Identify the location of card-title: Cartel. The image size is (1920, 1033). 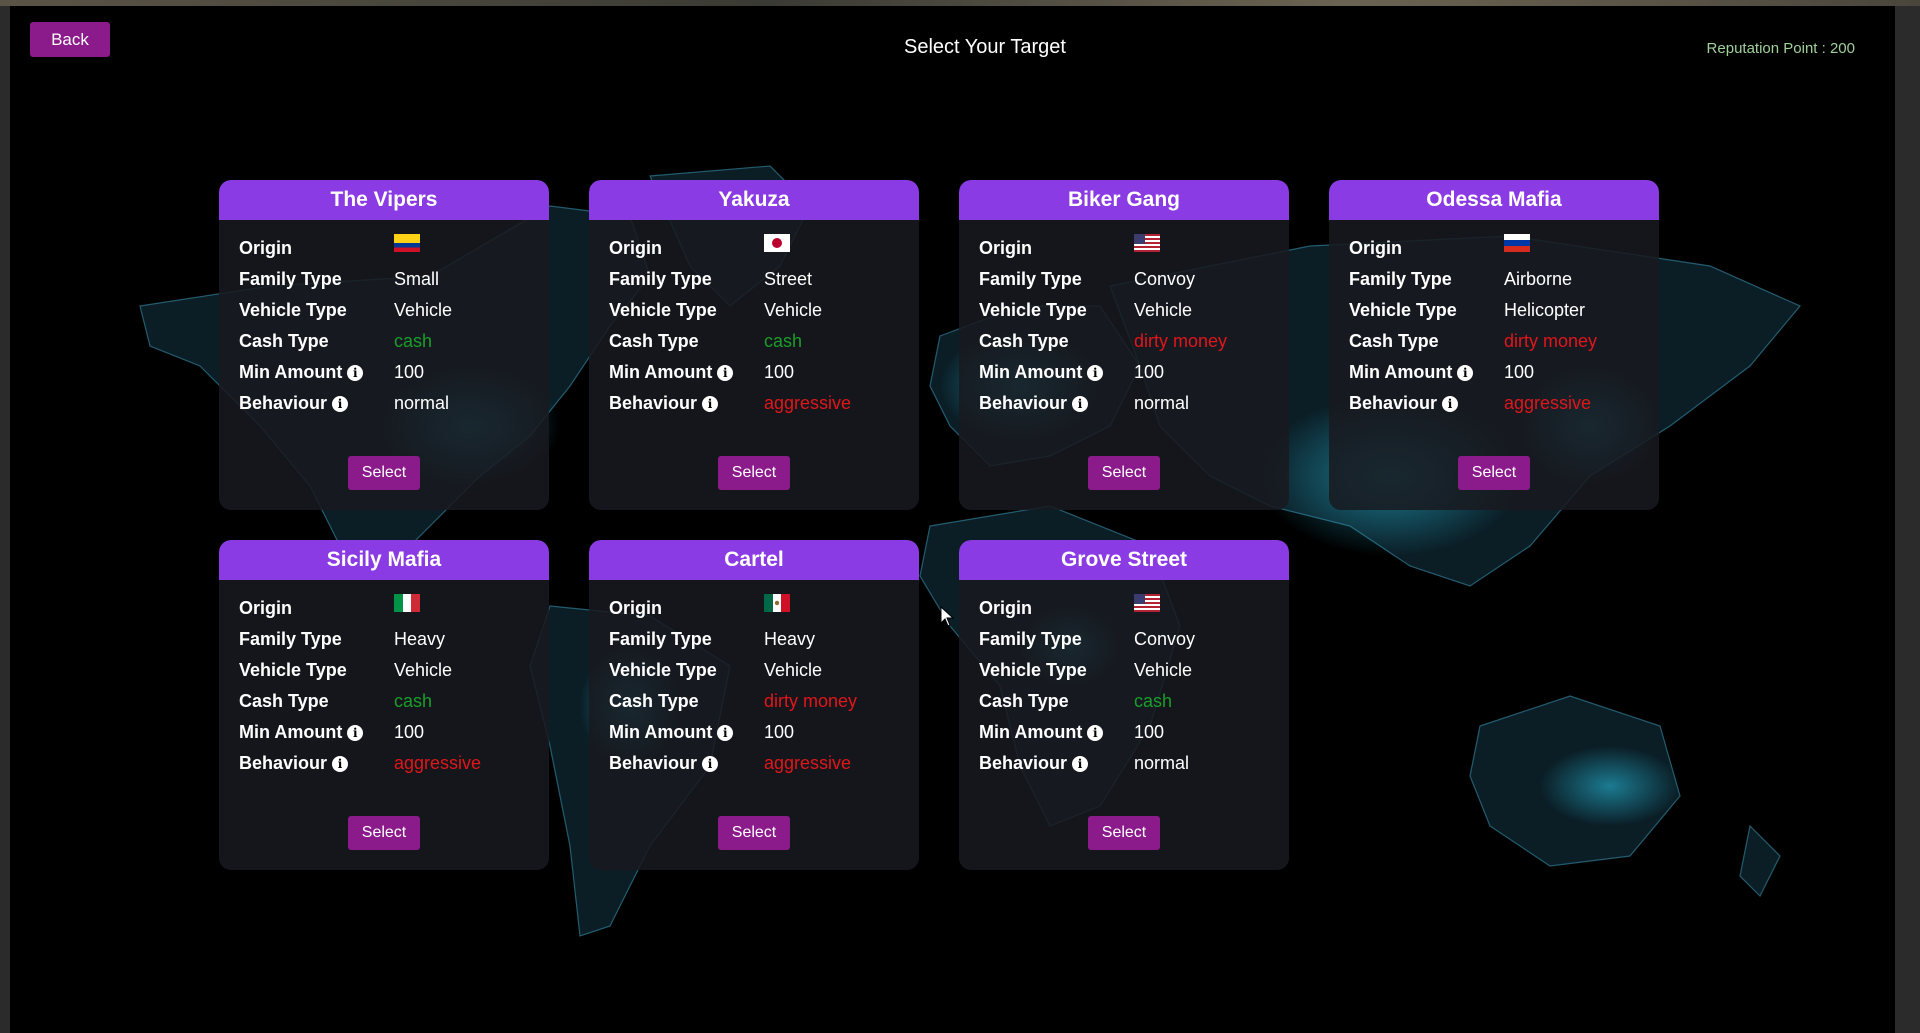
(754, 560).